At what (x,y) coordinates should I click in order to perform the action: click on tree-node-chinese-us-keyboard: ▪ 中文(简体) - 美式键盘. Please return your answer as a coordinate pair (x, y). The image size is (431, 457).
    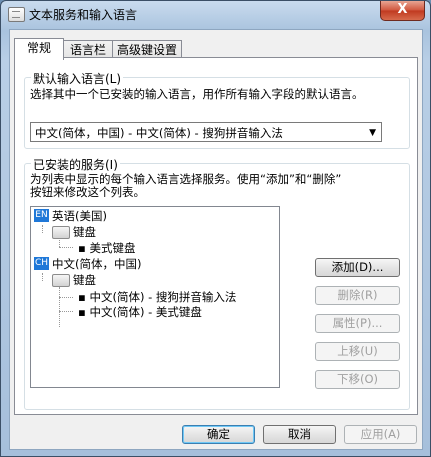
    Looking at the image, I should click on (140, 312).